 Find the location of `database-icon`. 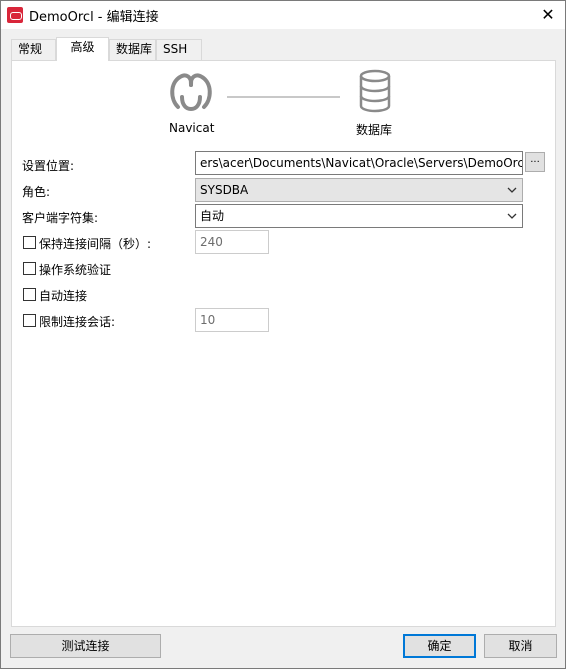

database-icon is located at coordinates (375, 91).